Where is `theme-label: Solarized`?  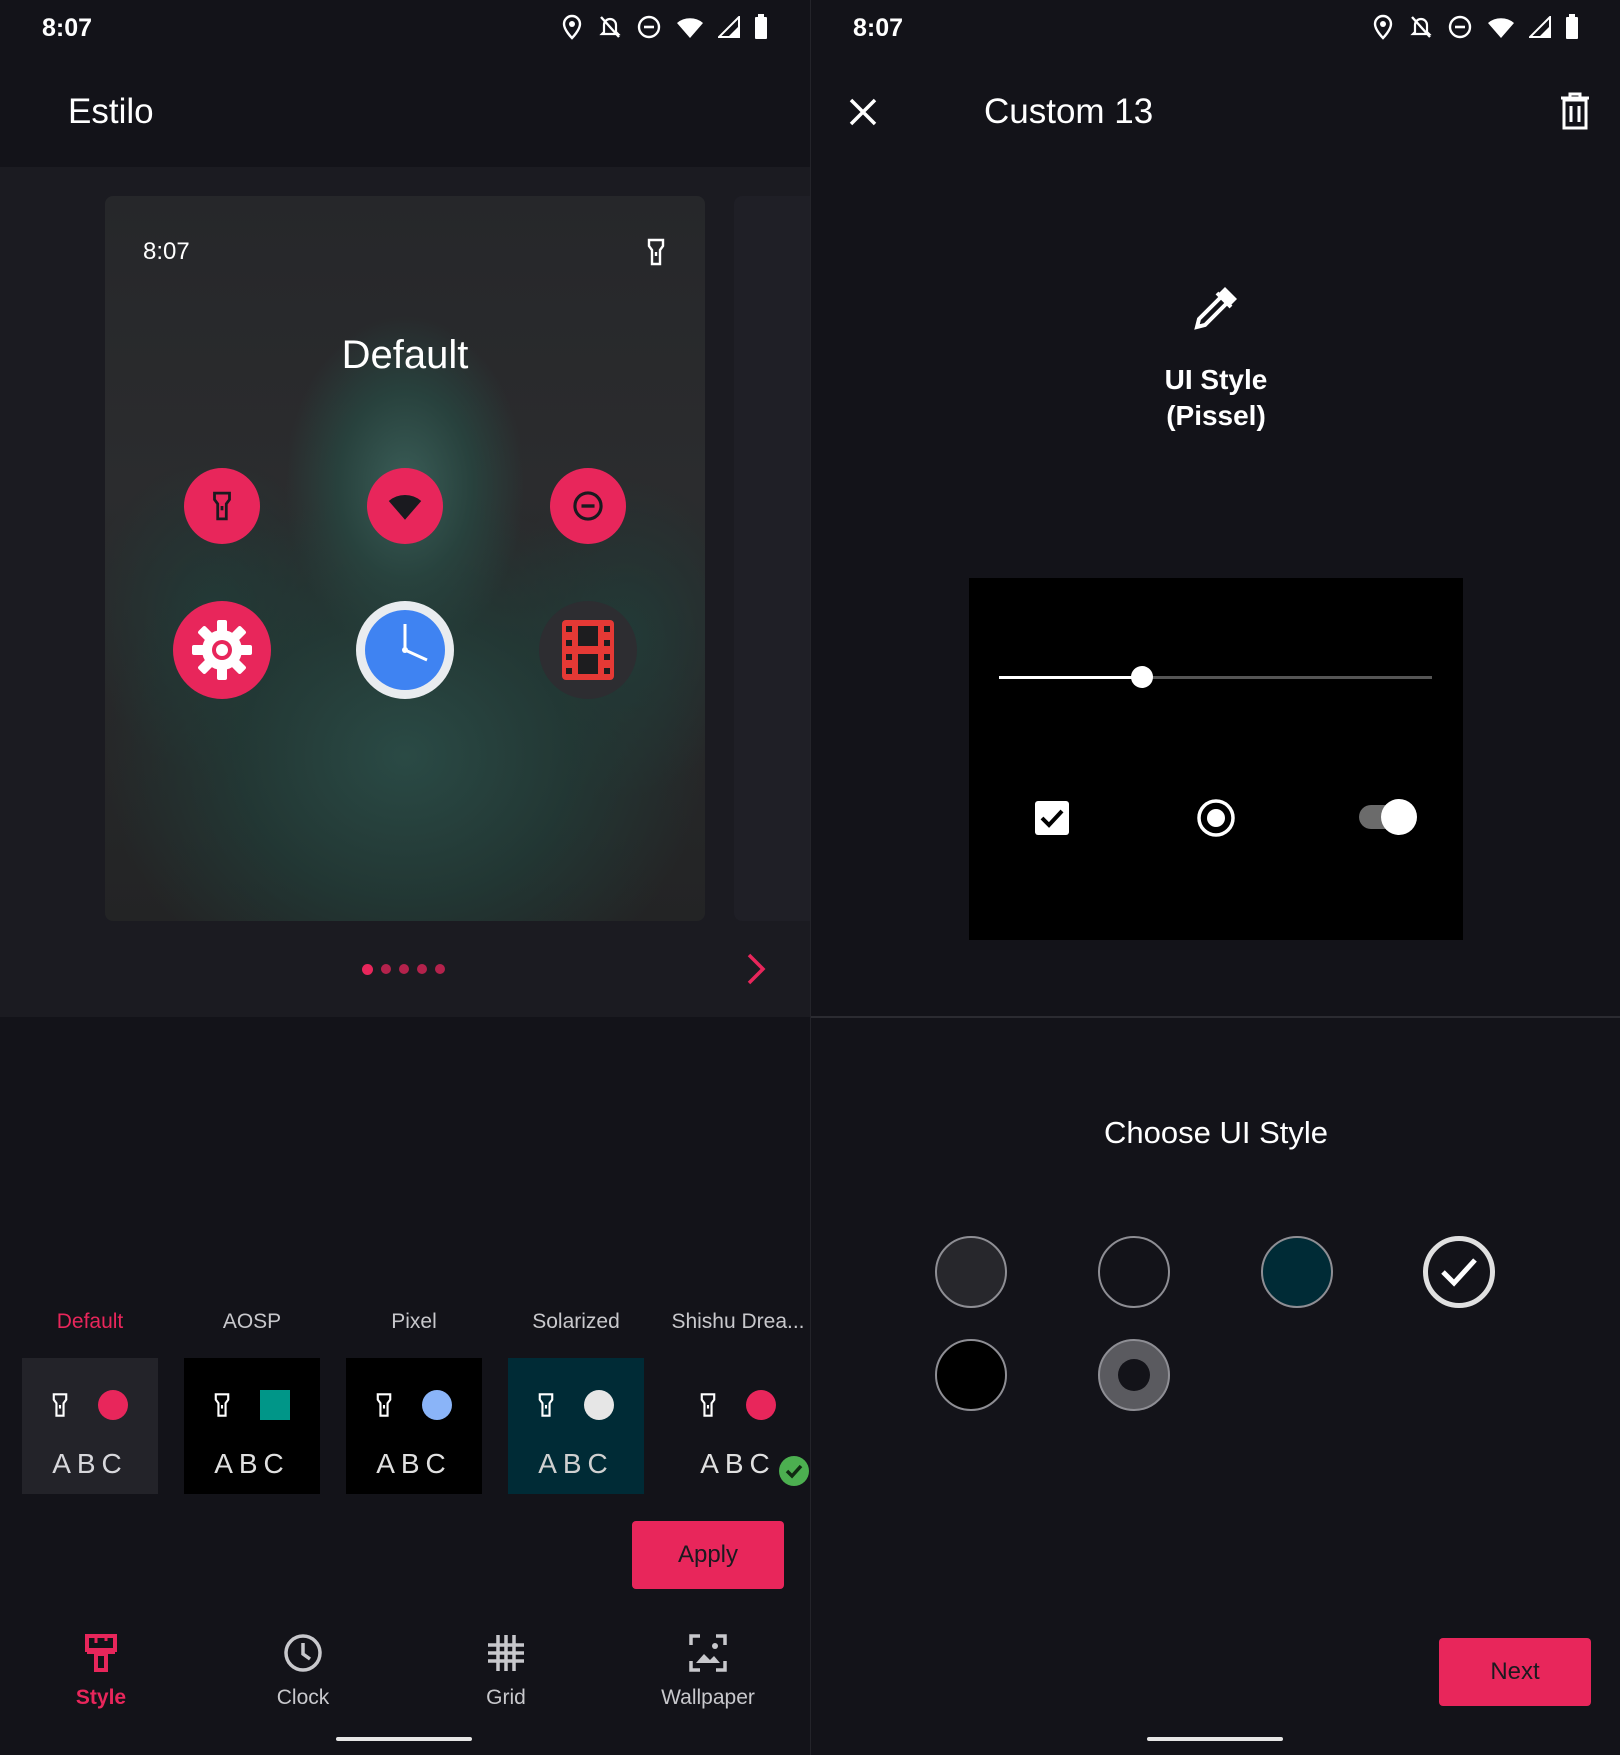
theme-label: Solarized is located at coordinates (576, 1321).